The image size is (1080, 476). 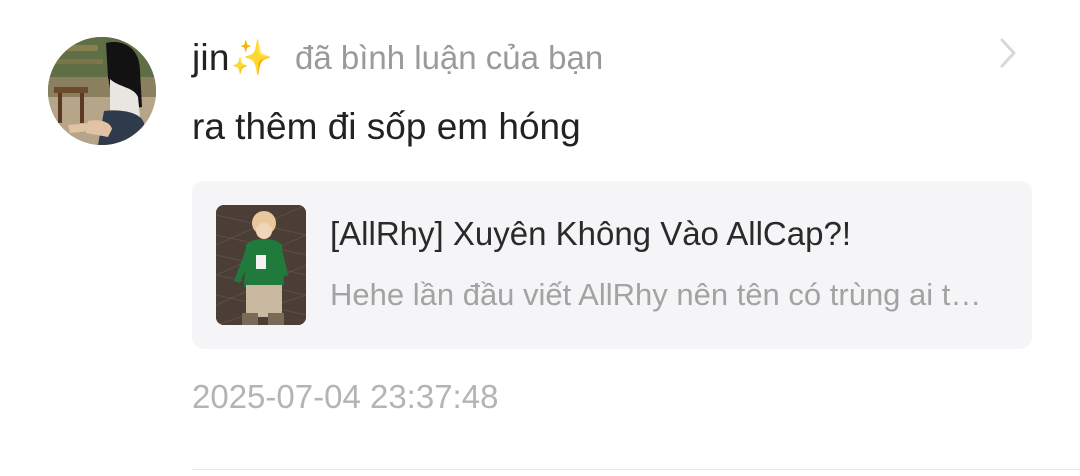 I want to click on username: jin, so click(x=211, y=58).